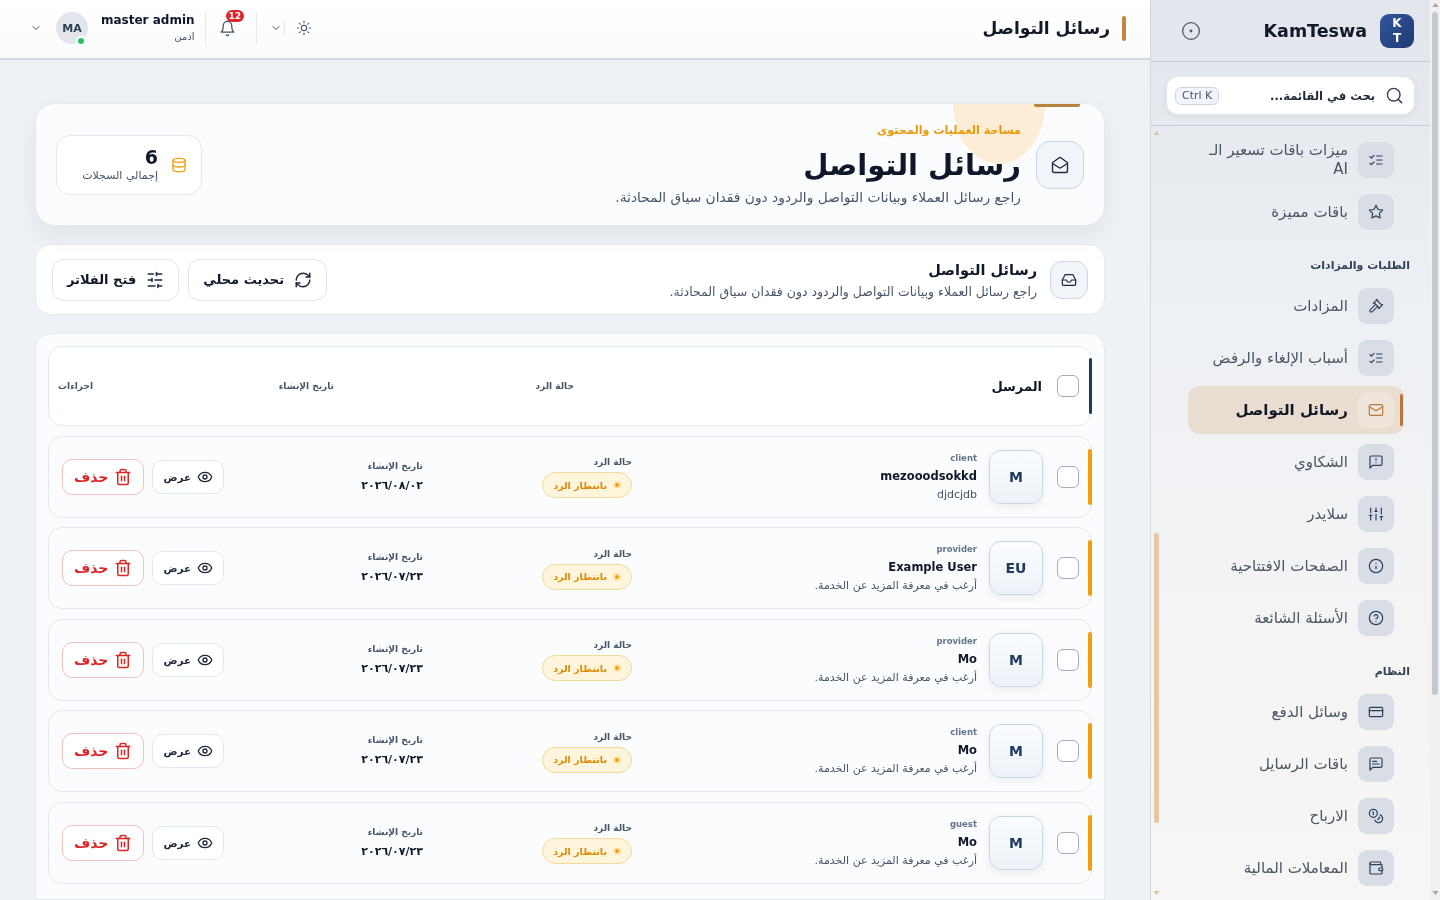  What do you see at coordinates (392, 485) in the screenshot?
I see `date-text: ٢٠٢٦/٠٨/٠٢` at bounding box center [392, 485].